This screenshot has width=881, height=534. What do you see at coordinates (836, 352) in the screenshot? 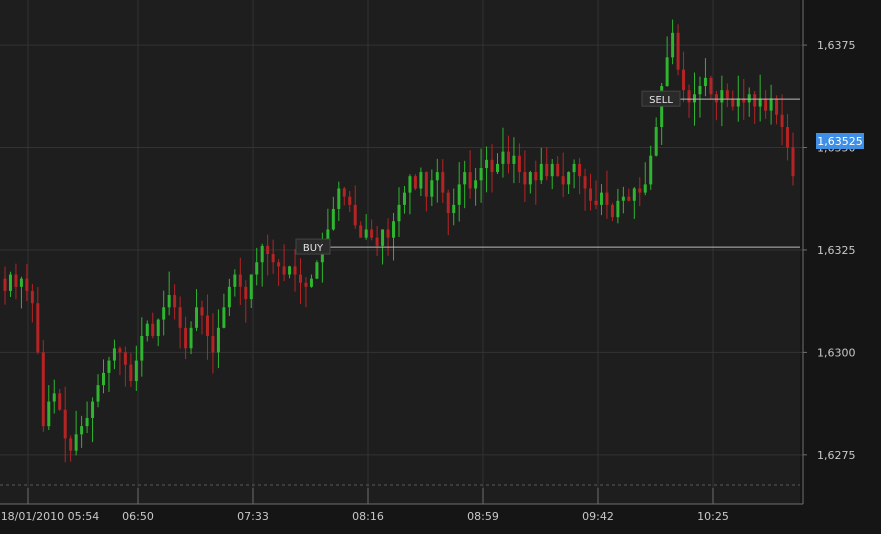
I see `y-tick-label: 1,6300` at bounding box center [836, 352].